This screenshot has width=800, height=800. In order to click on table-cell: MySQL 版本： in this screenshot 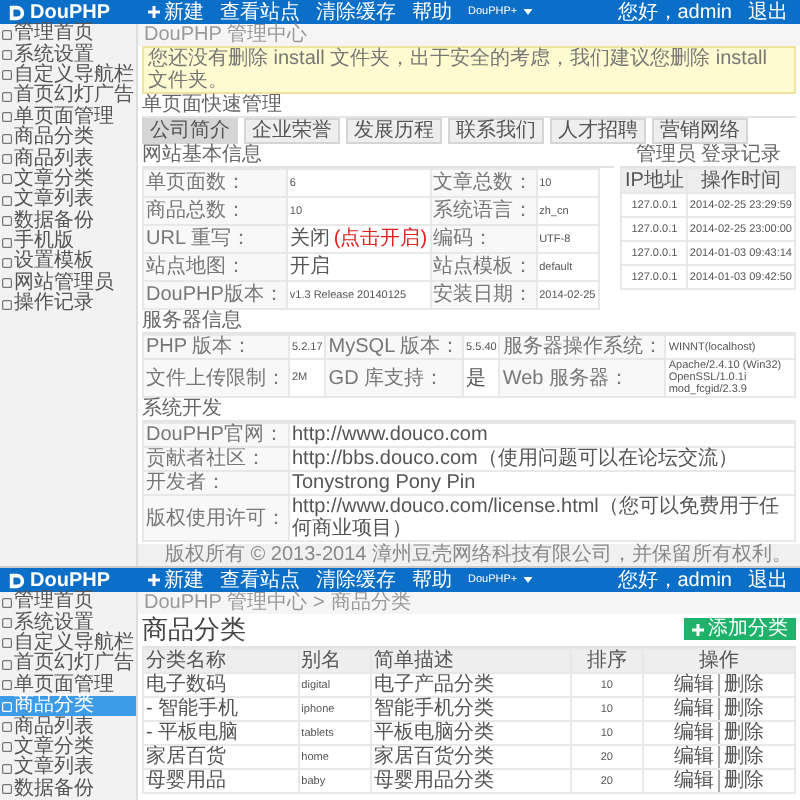, I will do `click(394, 347)`.